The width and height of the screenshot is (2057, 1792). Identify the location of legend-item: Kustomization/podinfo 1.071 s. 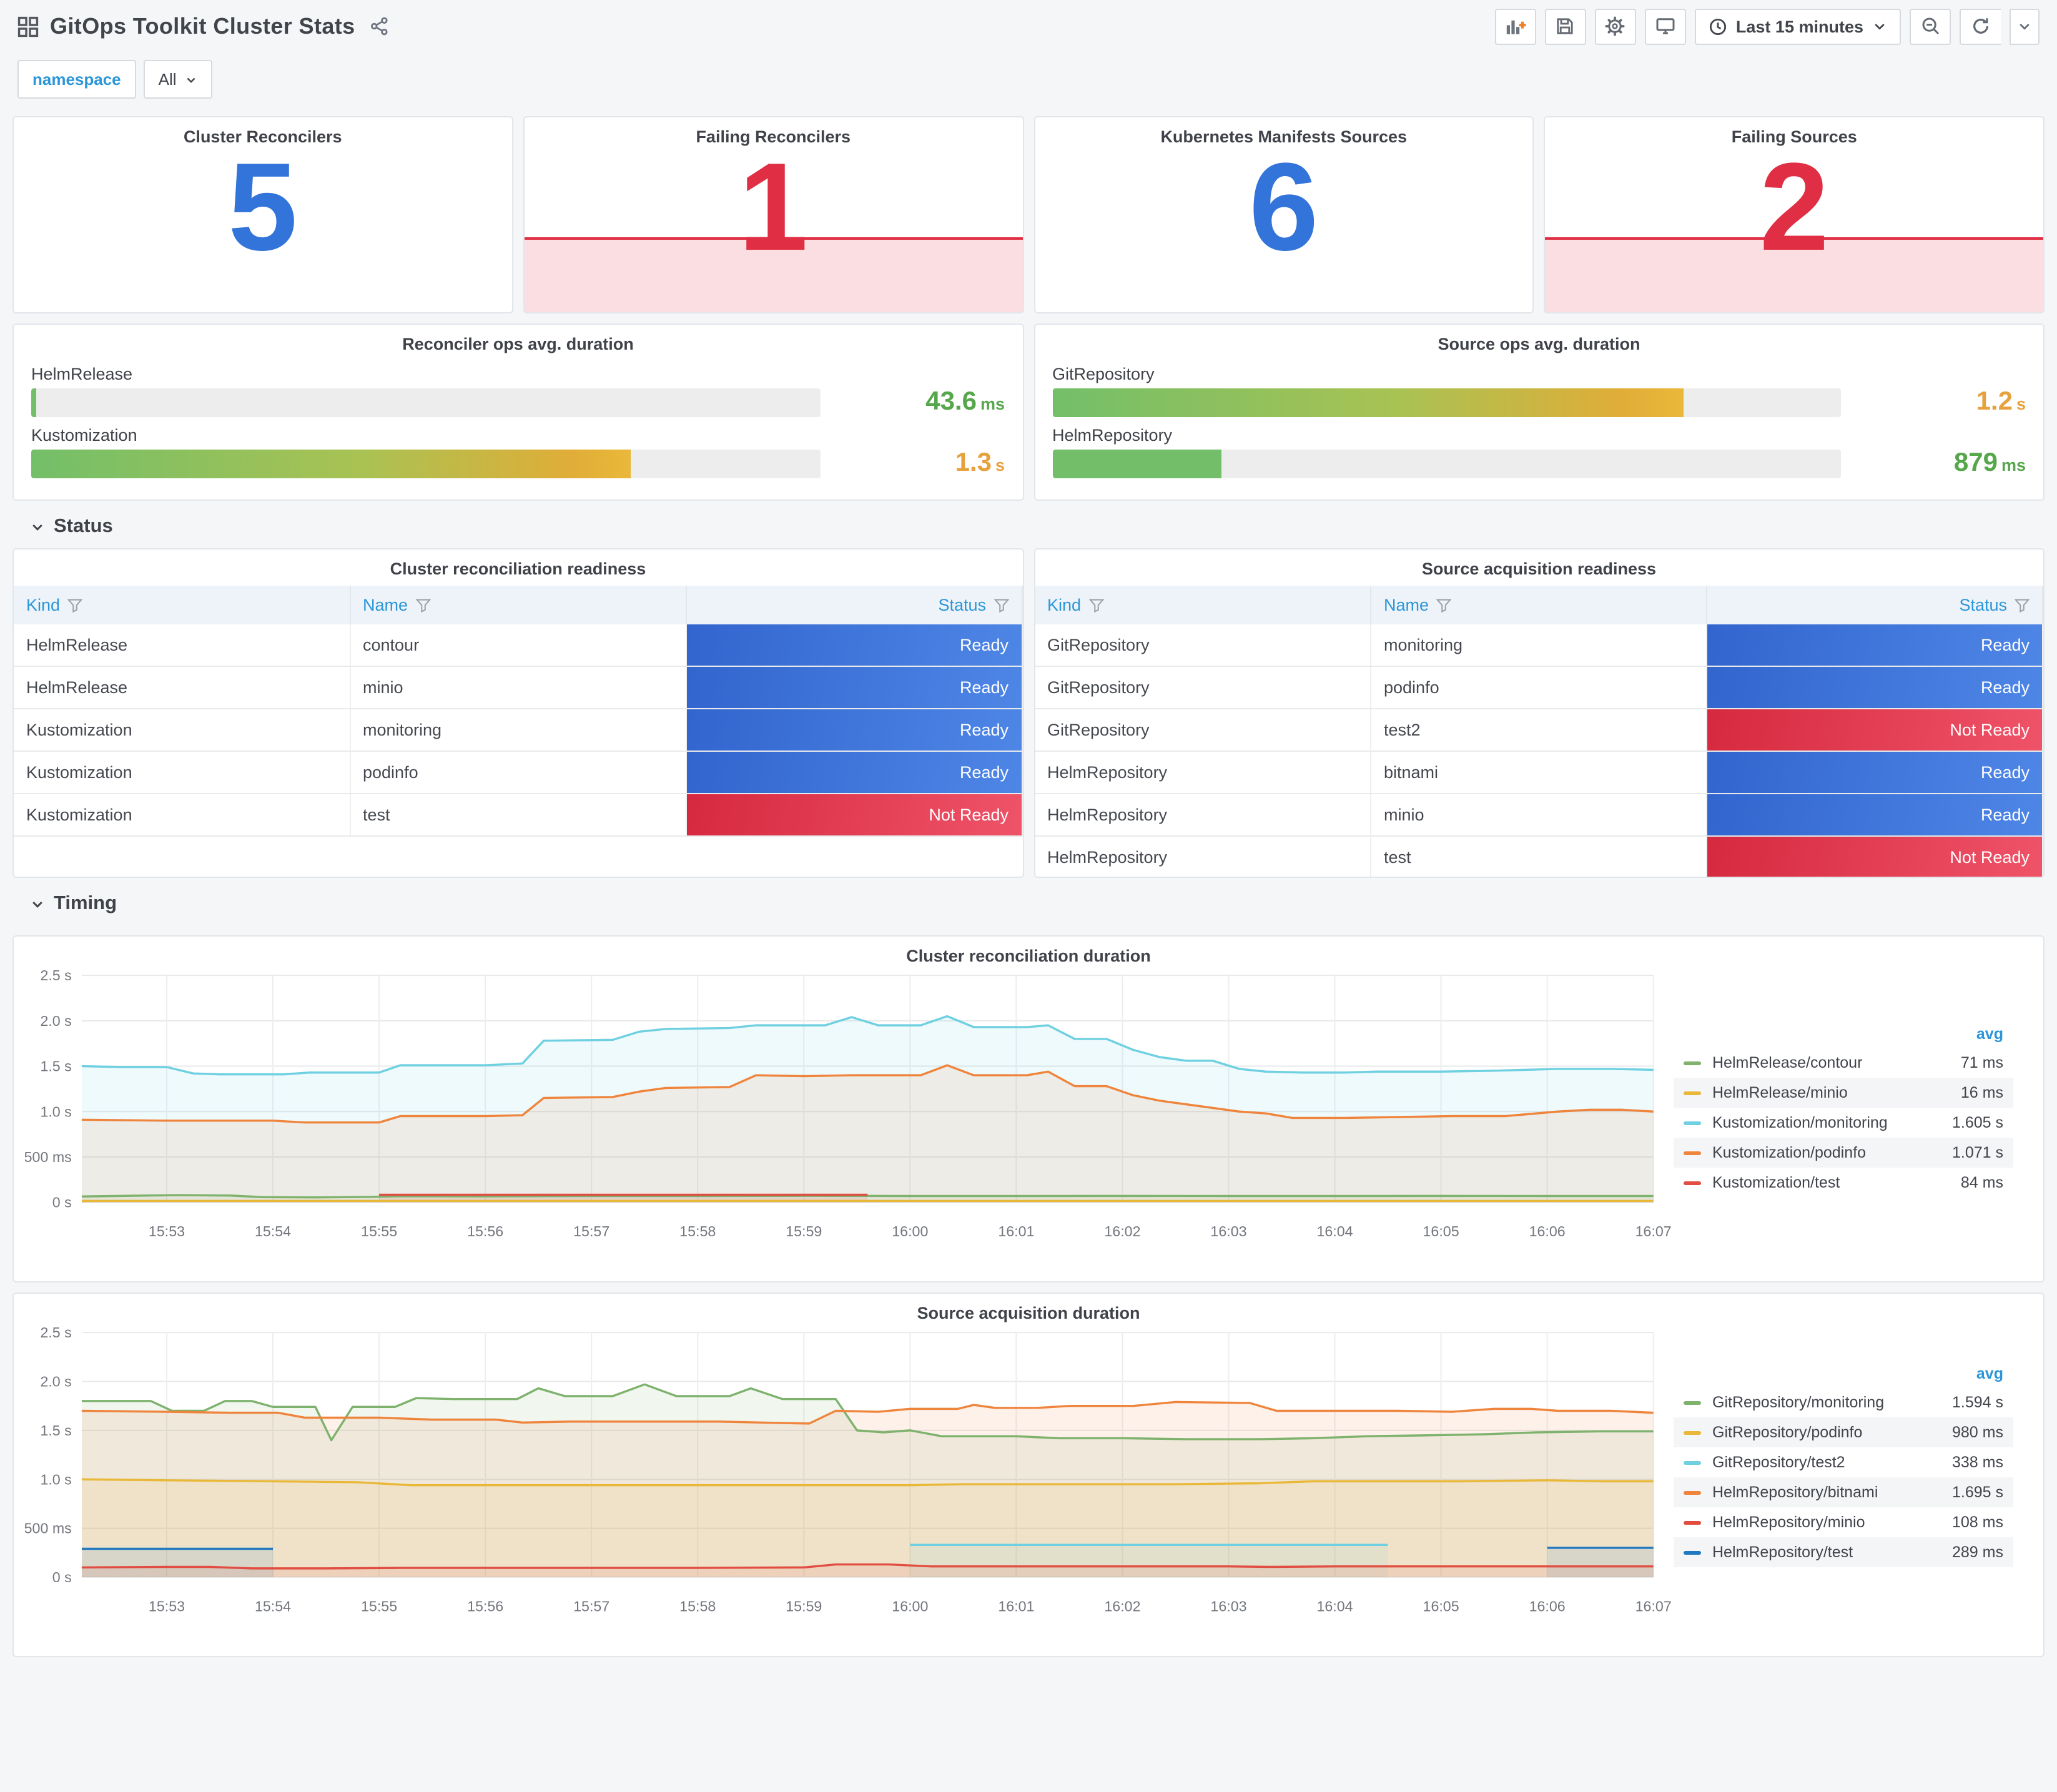
(1844, 1153).